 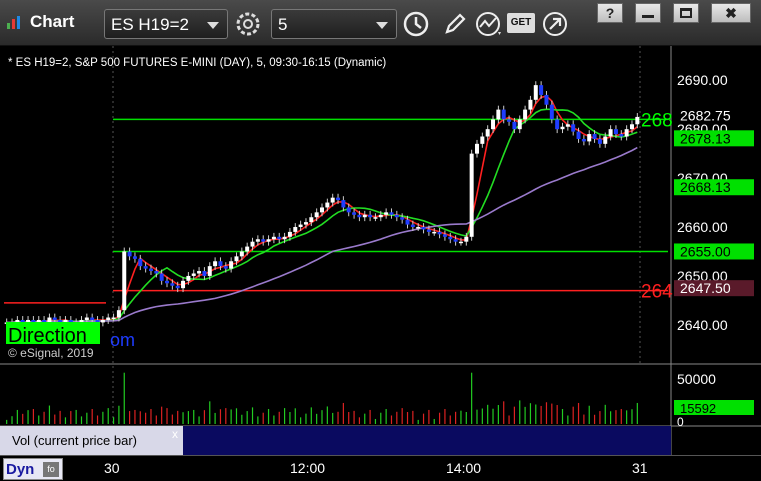 What do you see at coordinates (51, 469) in the screenshot?
I see `fx-icon: fo` at bounding box center [51, 469].